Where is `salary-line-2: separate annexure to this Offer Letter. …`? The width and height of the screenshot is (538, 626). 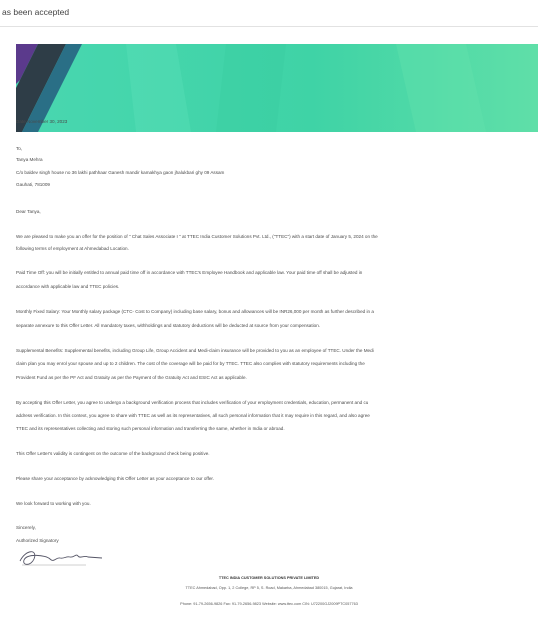 salary-line-2: separate annexure to this Offer Letter. … is located at coordinates (168, 325).